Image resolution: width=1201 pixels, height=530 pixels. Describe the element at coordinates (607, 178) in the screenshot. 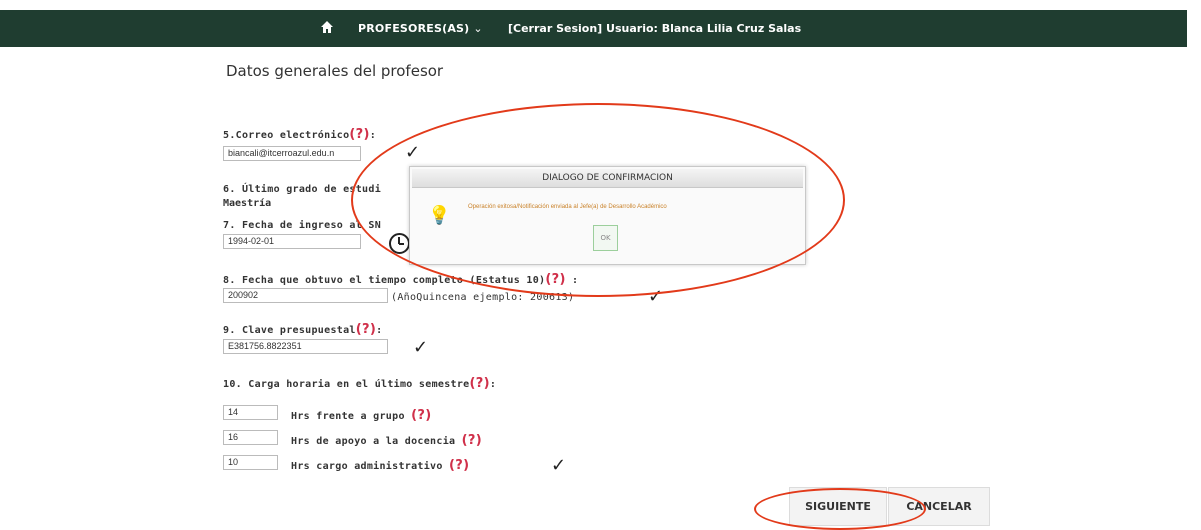

I see `dialog-title: DIALOGO DE CONFIRMACION` at that location.